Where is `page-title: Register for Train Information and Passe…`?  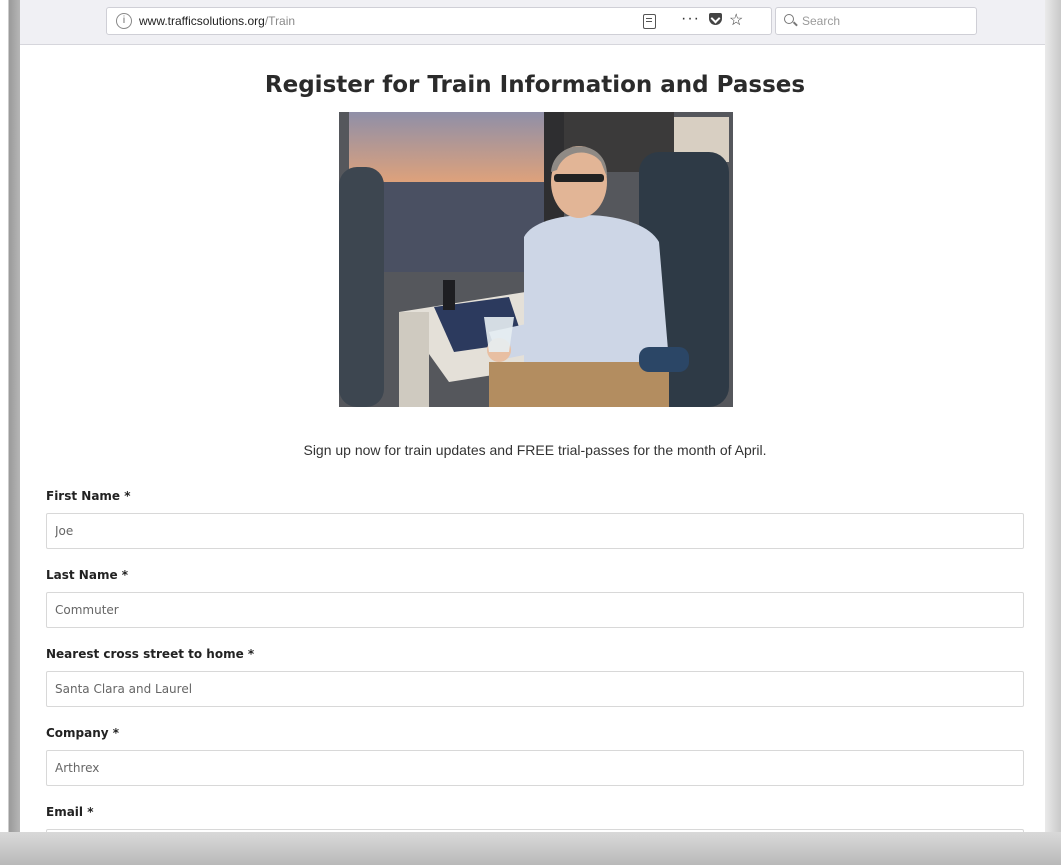 page-title: Register for Train Information and Passe… is located at coordinates (535, 85).